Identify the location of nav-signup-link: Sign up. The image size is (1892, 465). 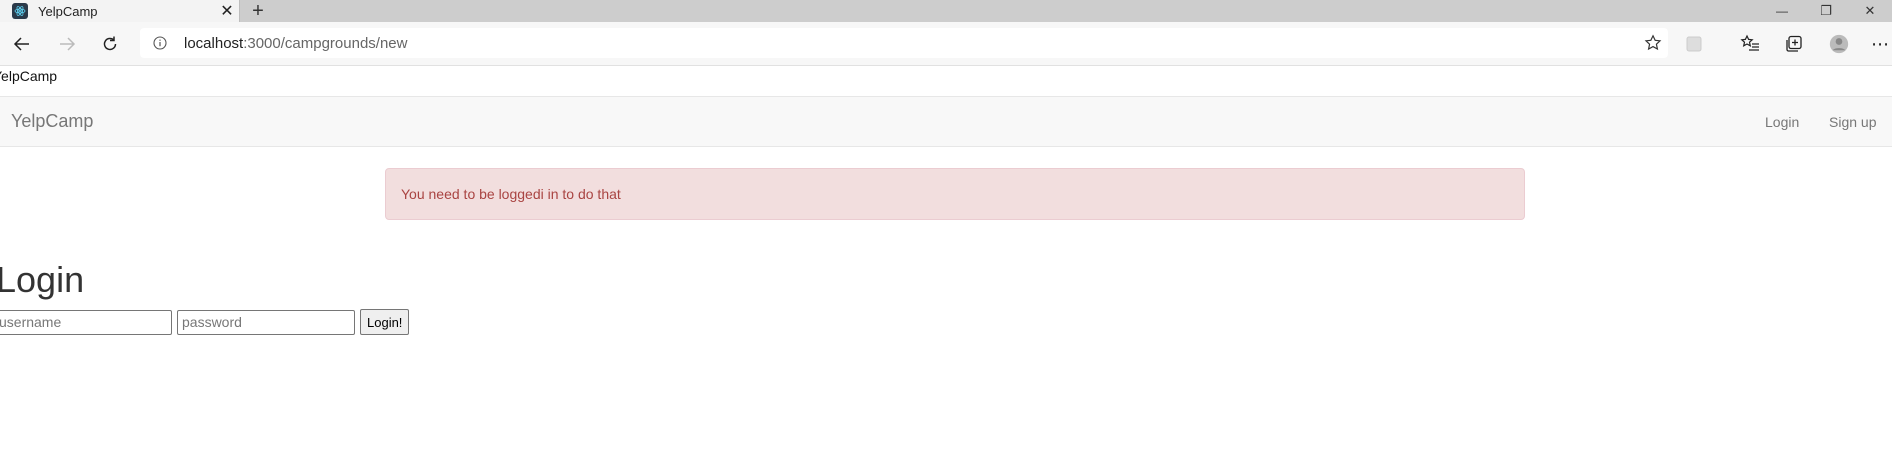
(1852, 122).